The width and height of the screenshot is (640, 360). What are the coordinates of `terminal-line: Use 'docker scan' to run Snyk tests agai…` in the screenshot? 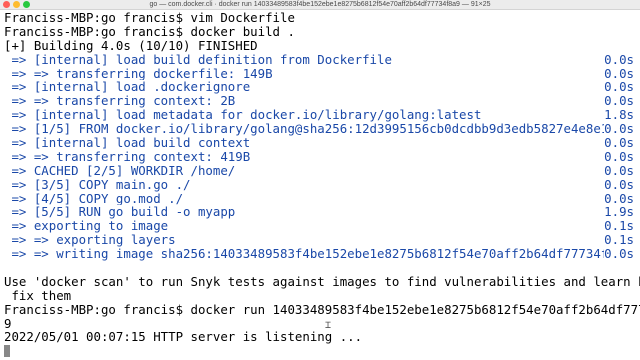 It's located at (322, 281).